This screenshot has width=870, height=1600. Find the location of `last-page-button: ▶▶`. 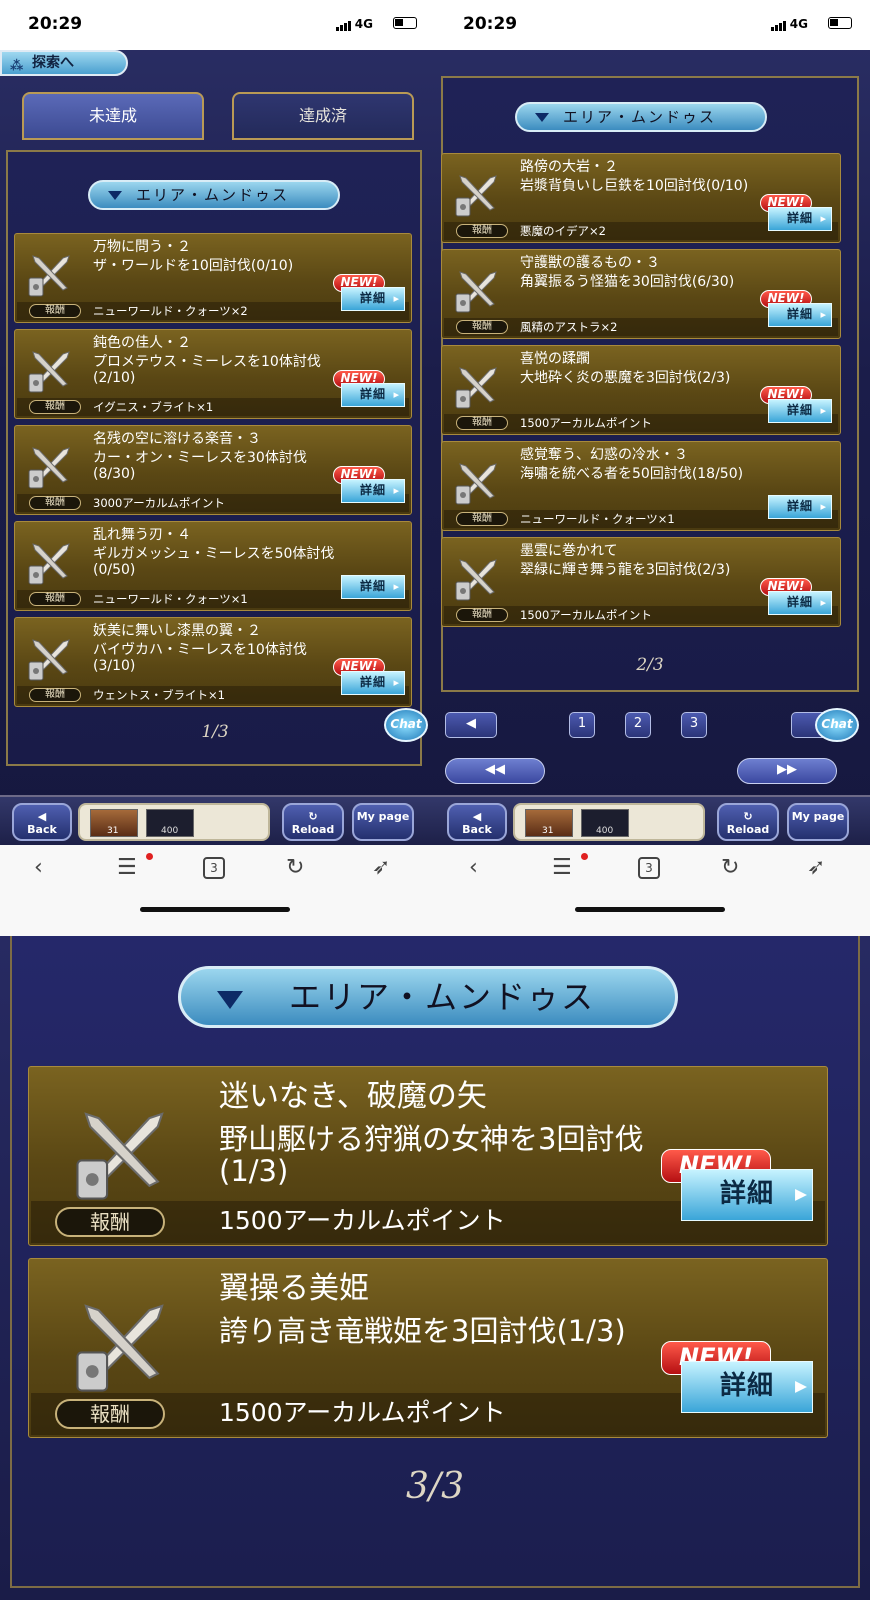

last-page-button: ▶▶ is located at coordinates (787, 771).